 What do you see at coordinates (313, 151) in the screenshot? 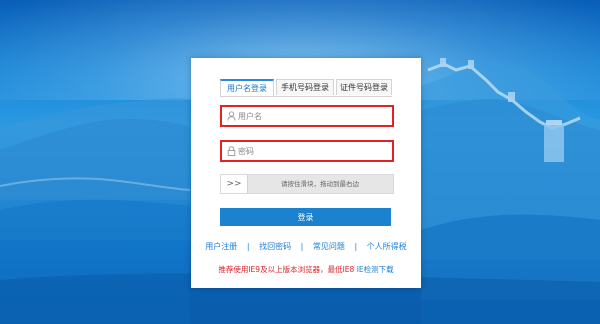
I see `password-input` at bounding box center [313, 151].